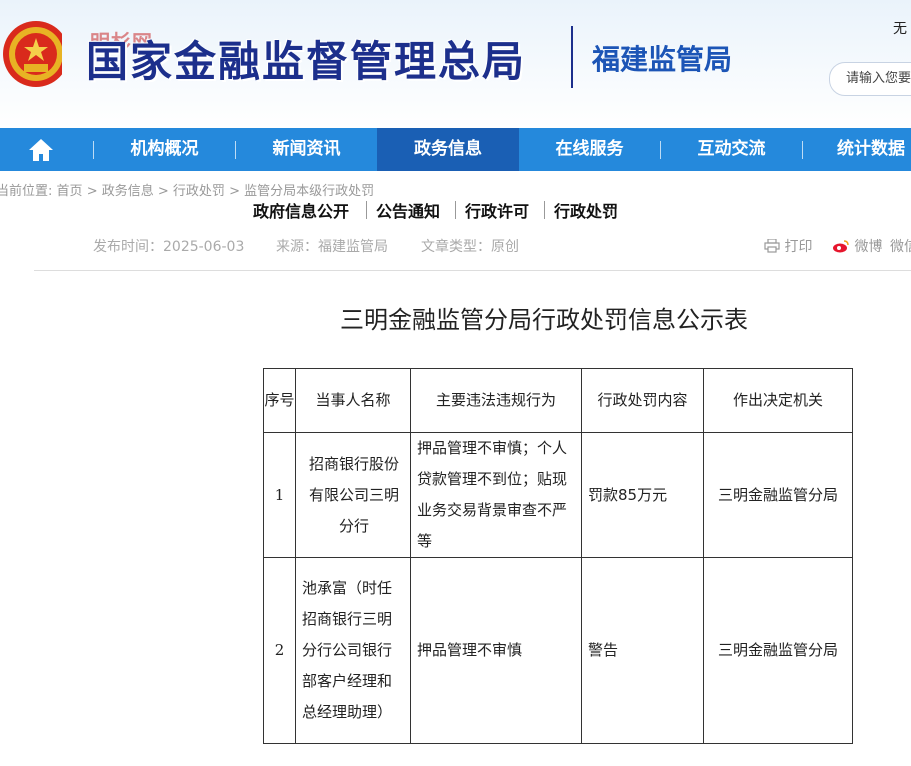  I want to click on weibo-icon, so click(841, 246).